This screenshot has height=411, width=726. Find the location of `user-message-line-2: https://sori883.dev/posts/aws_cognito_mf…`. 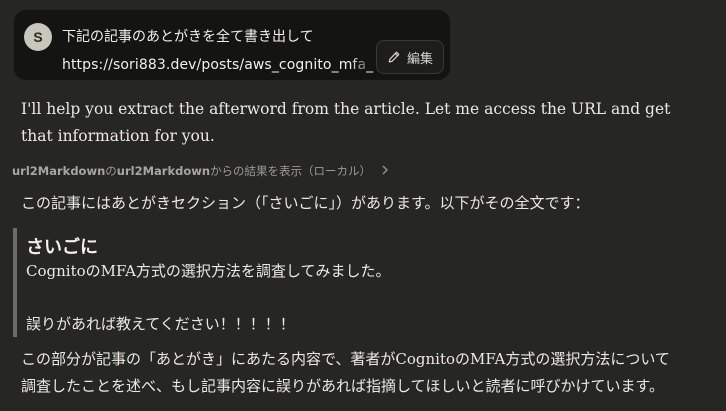

user-message-line-2: https://sori883.dev/posts/aws_cognito_mf… is located at coordinates (218, 65).